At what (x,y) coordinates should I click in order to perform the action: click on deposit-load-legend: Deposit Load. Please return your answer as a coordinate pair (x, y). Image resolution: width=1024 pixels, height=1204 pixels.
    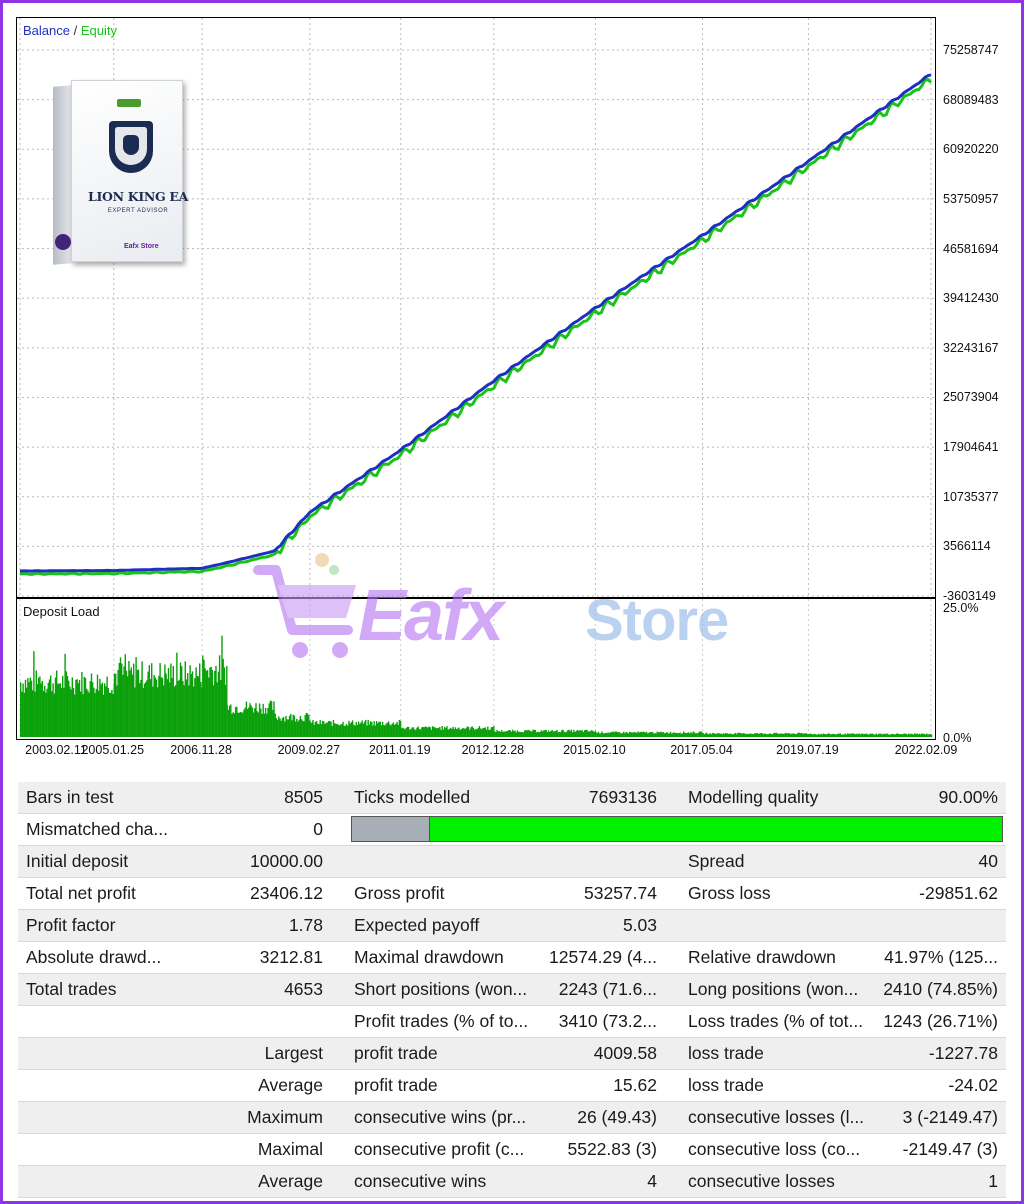
    Looking at the image, I should click on (61, 611).